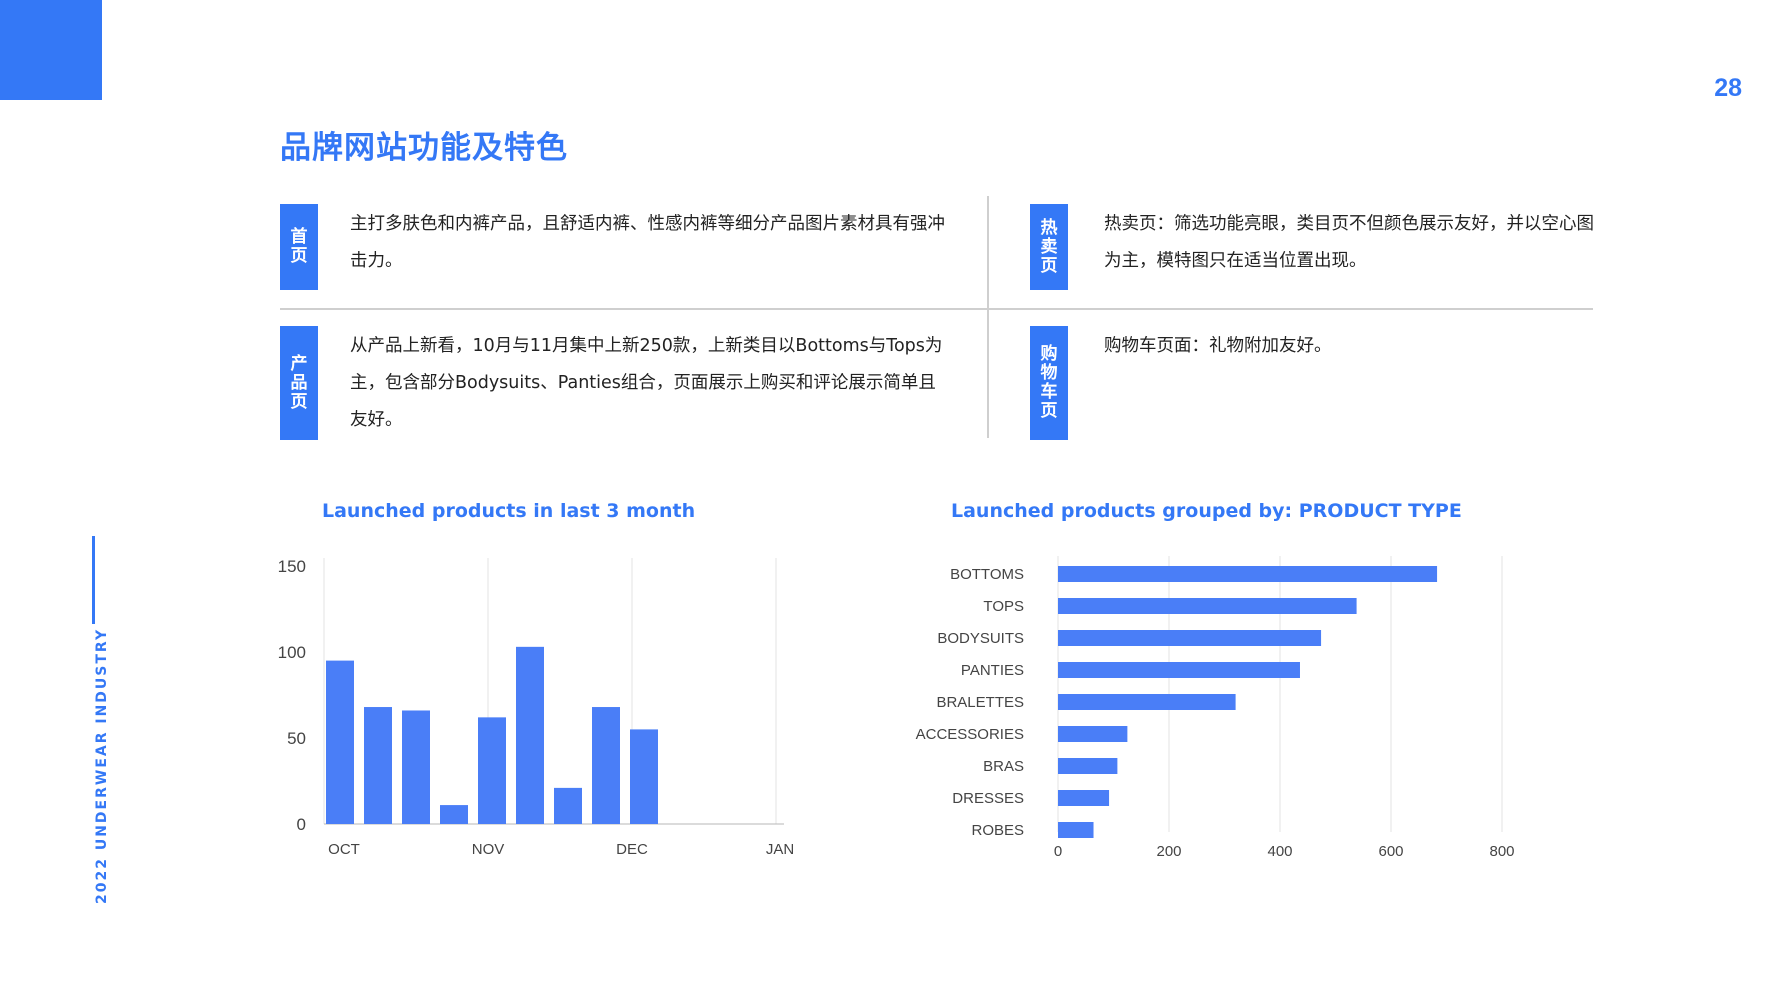  Describe the element at coordinates (980, 638) in the screenshot. I see `chart-type-category-label: BODYSUITS` at that location.